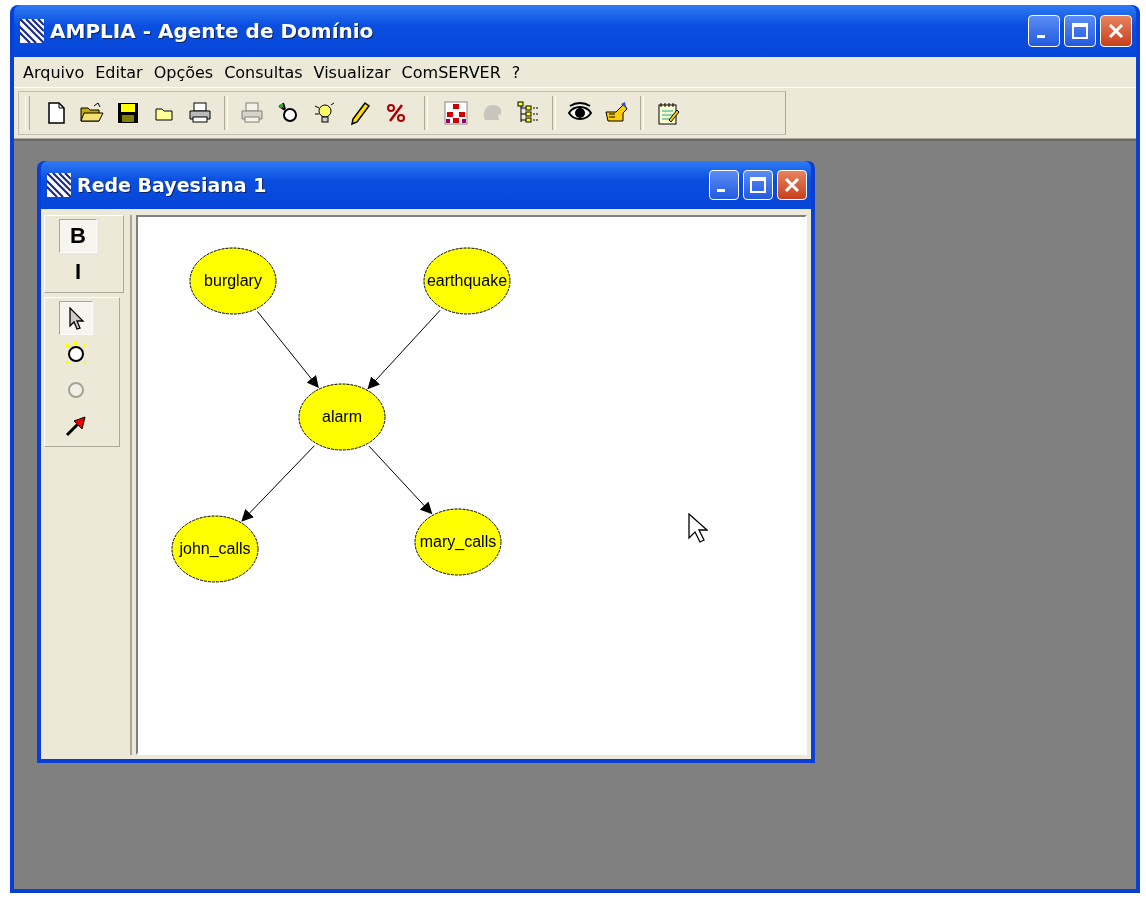 This screenshot has width=1146, height=902. What do you see at coordinates (698, 528) in the screenshot?
I see `mouse-cursor-icon` at bounding box center [698, 528].